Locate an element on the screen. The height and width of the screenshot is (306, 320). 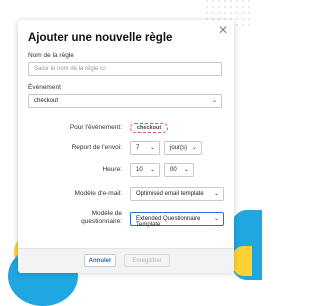
hour-value: 10 is located at coordinates (139, 170).